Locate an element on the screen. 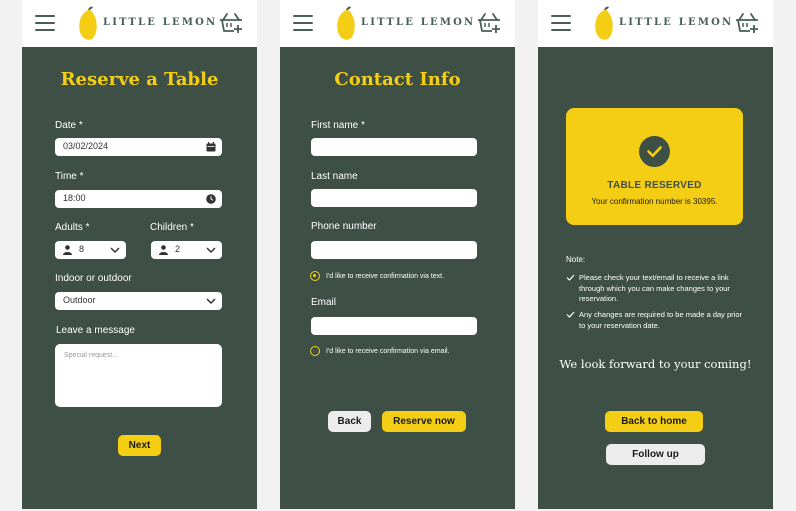 The width and height of the screenshot is (796, 511). confirmation-title: TABLE RESERVED is located at coordinates (654, 185).